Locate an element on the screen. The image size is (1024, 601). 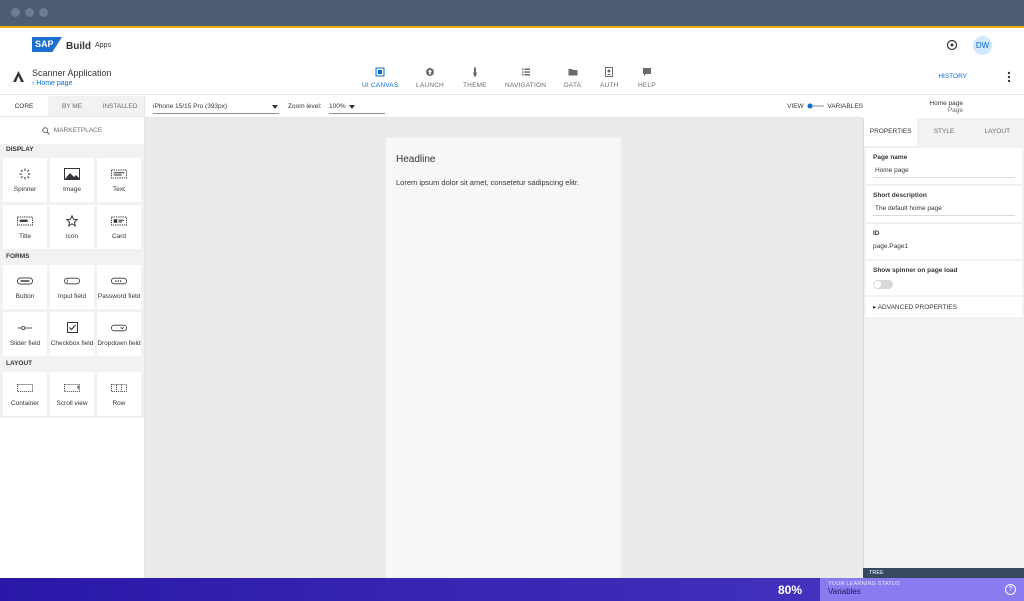
learning-status-panel: YOUR LEARNING STATUS Variables ? is located at coordinates (922, 589).